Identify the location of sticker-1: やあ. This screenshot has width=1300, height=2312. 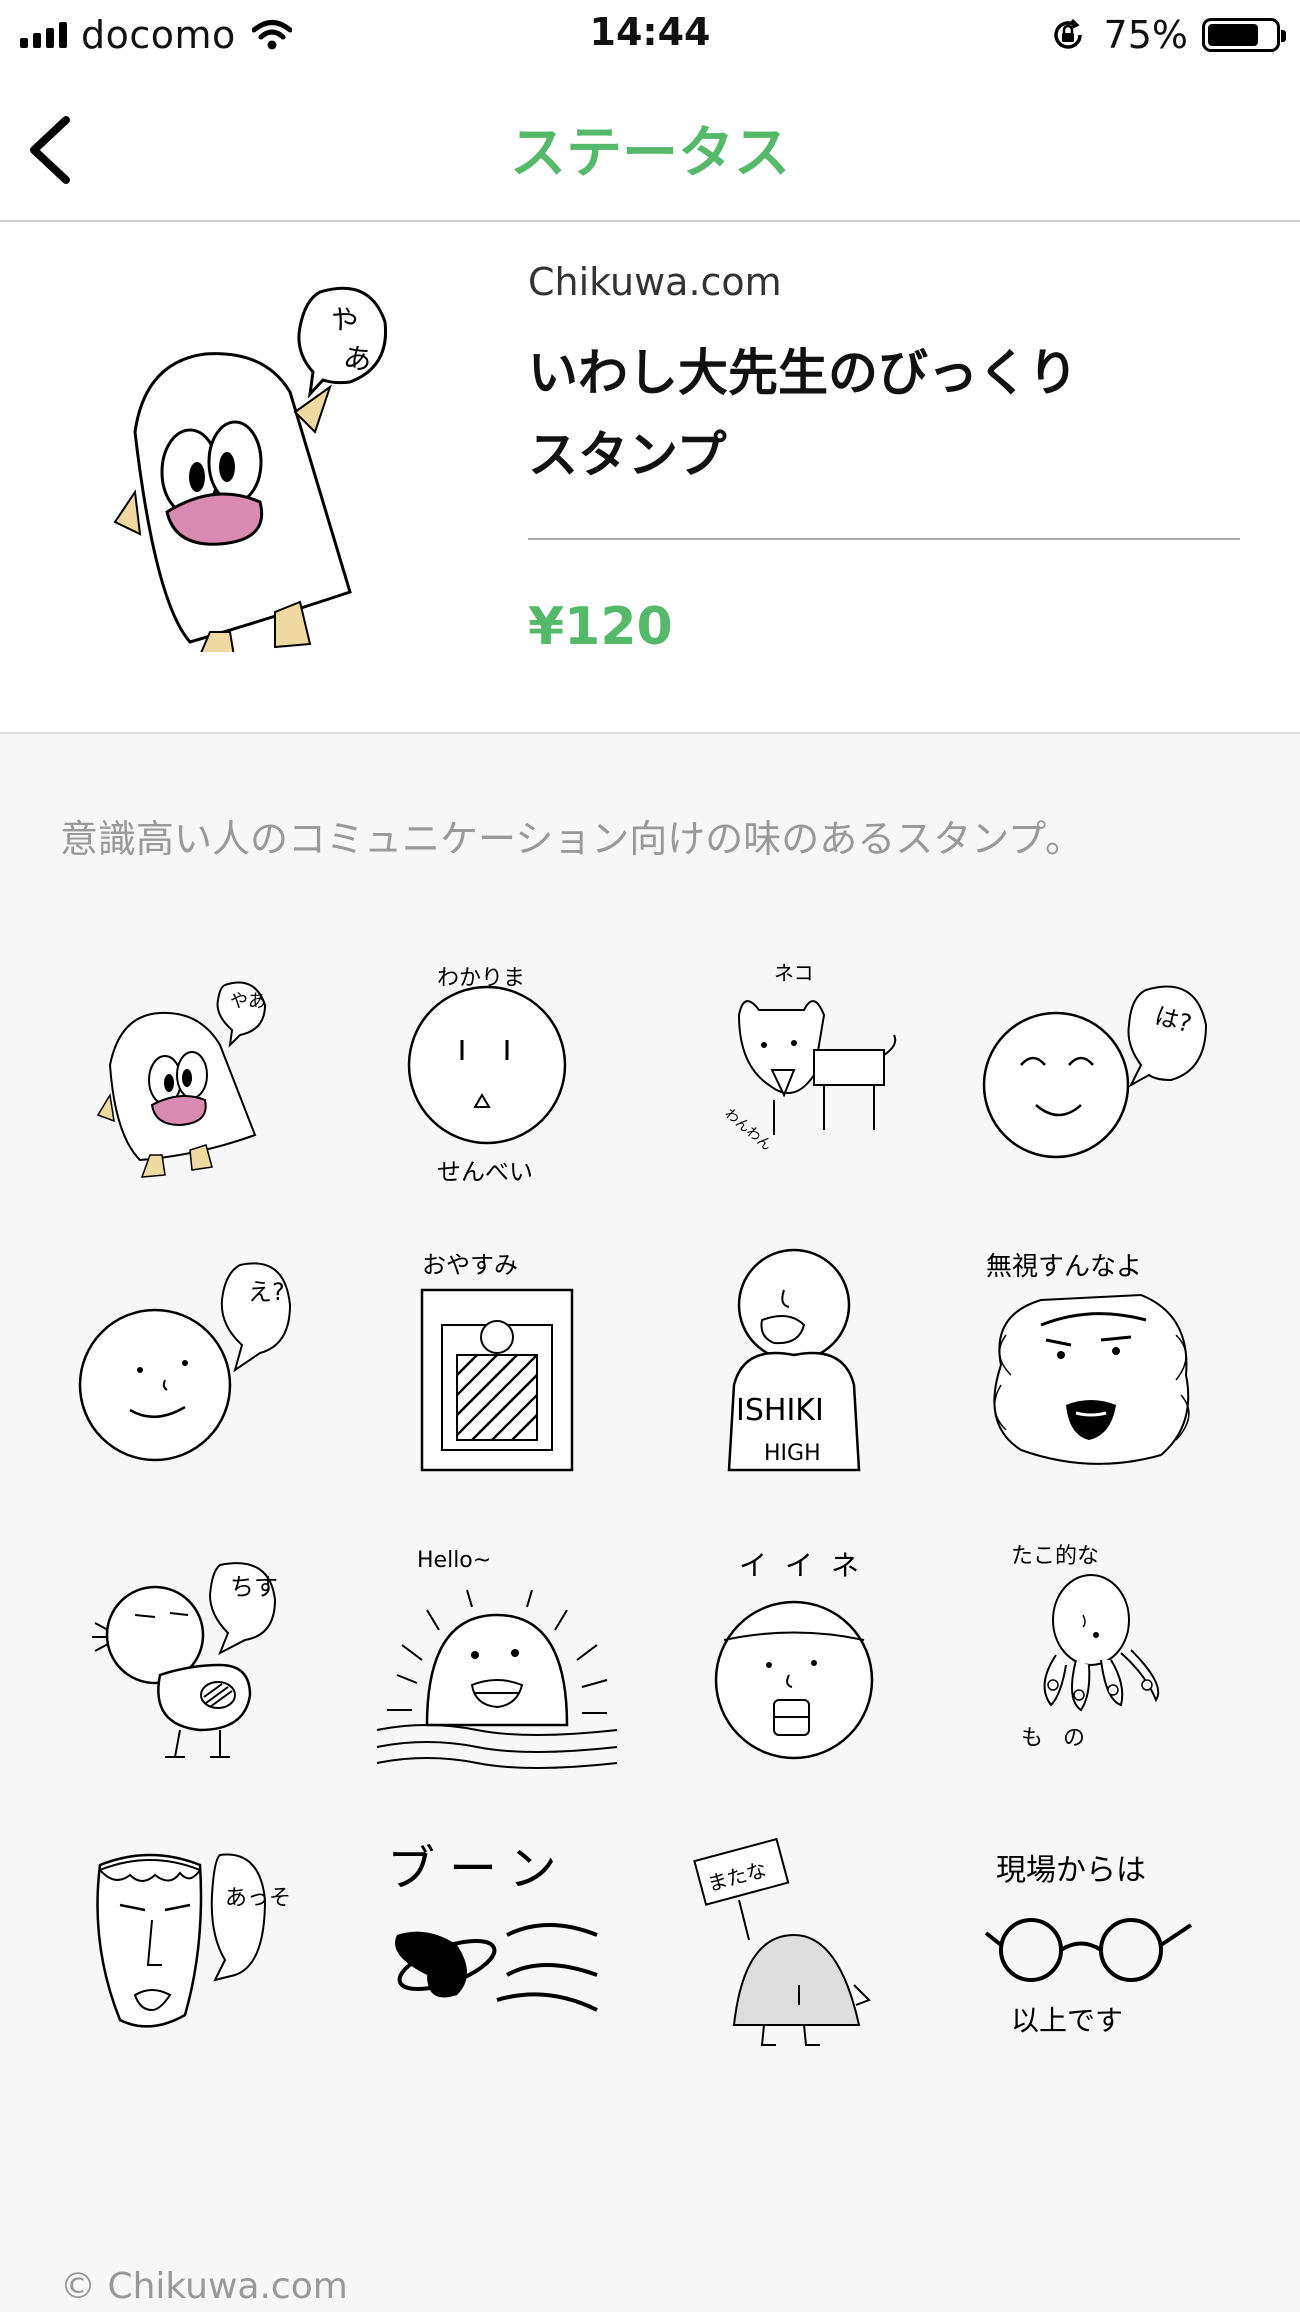
(208, 1100).